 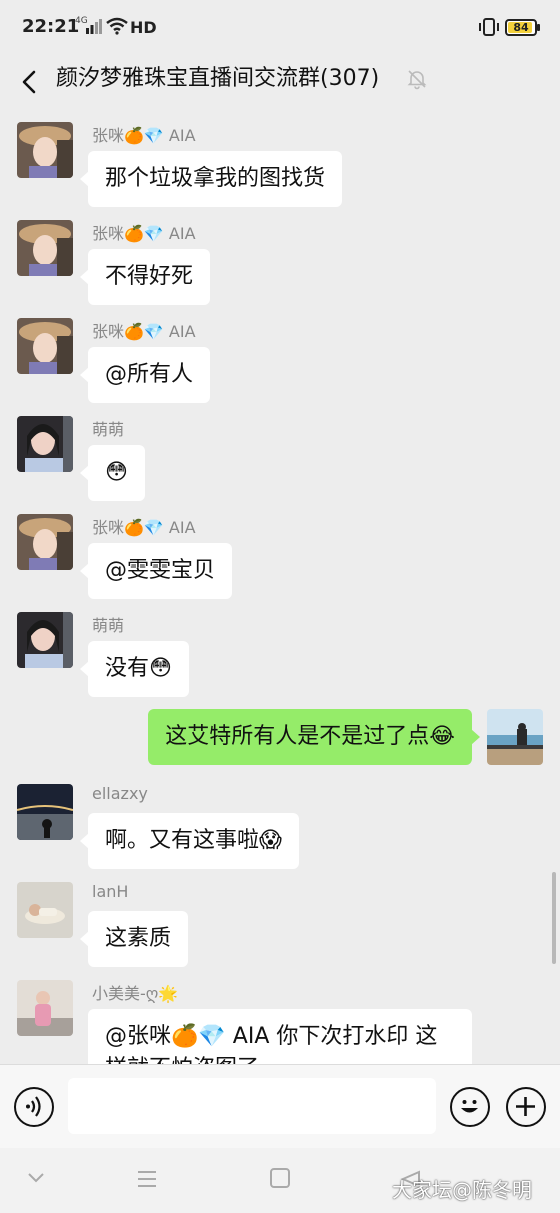 I want to click on message-input, so click(x=252, y=1106).